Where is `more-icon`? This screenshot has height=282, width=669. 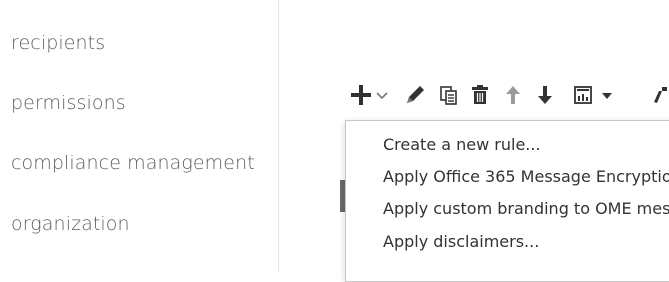
more-icon is located at coordinates (660, 95).